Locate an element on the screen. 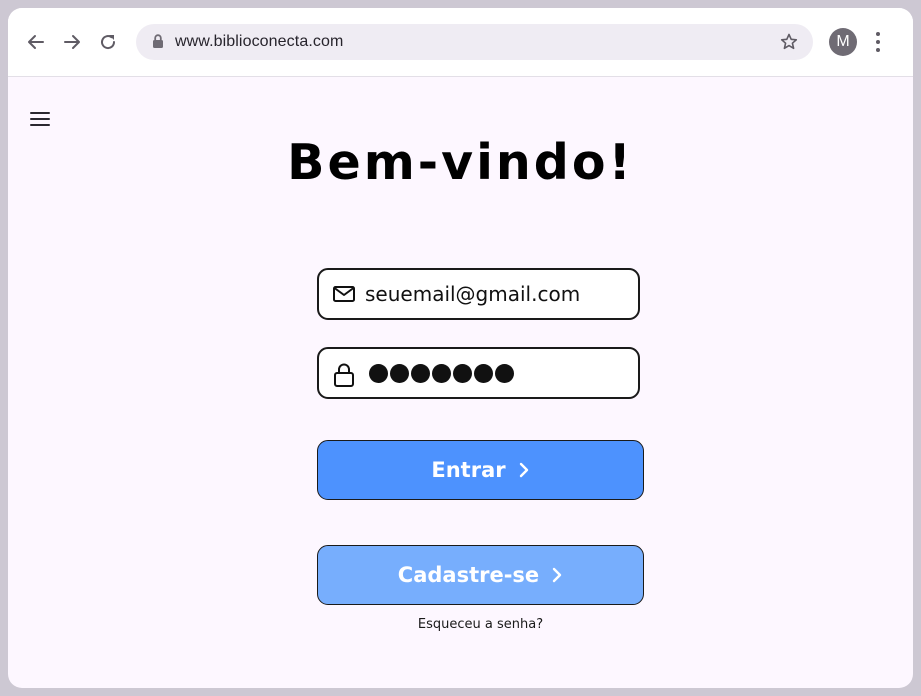  forgot-password-link: Esqueceu a senha? is located at coordinates (480, 624).